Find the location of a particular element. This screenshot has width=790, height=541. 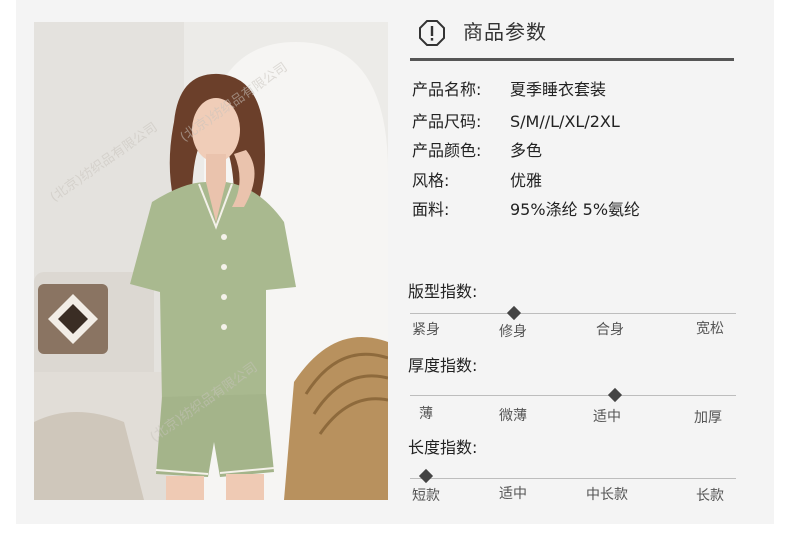

length-index-line is located at coordinates (573, 478).